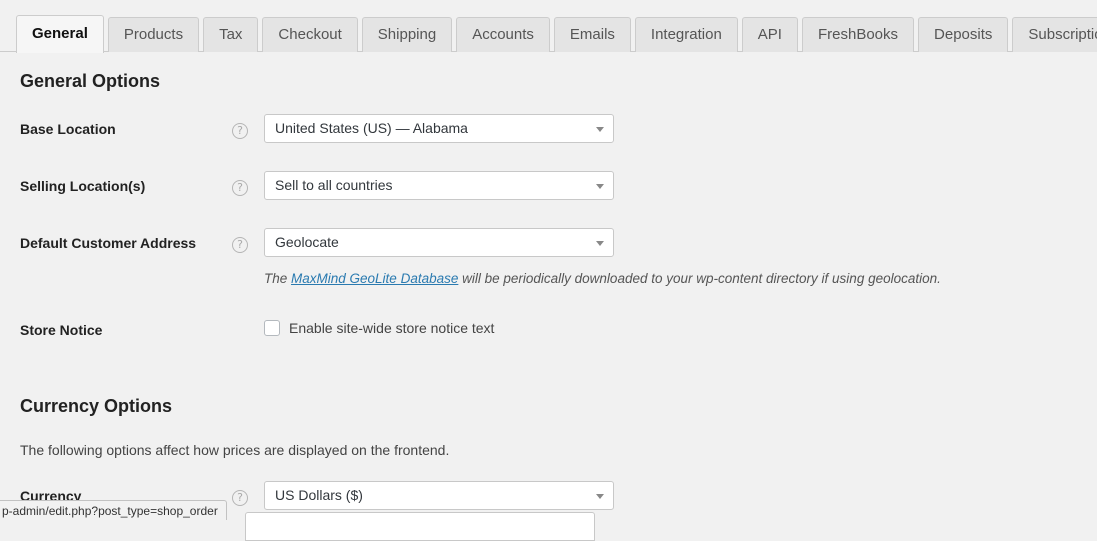 The image size is (1097, 541). I want to click on maxmind-geolite-database-link: MaxMind GeoLite Database, so click(374, 278).